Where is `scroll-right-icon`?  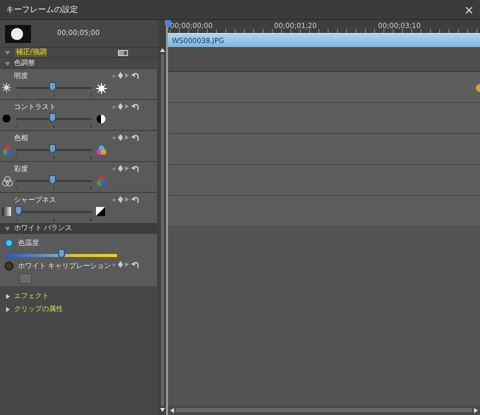 scroll-right-icon is located at coordinates (476, 410).